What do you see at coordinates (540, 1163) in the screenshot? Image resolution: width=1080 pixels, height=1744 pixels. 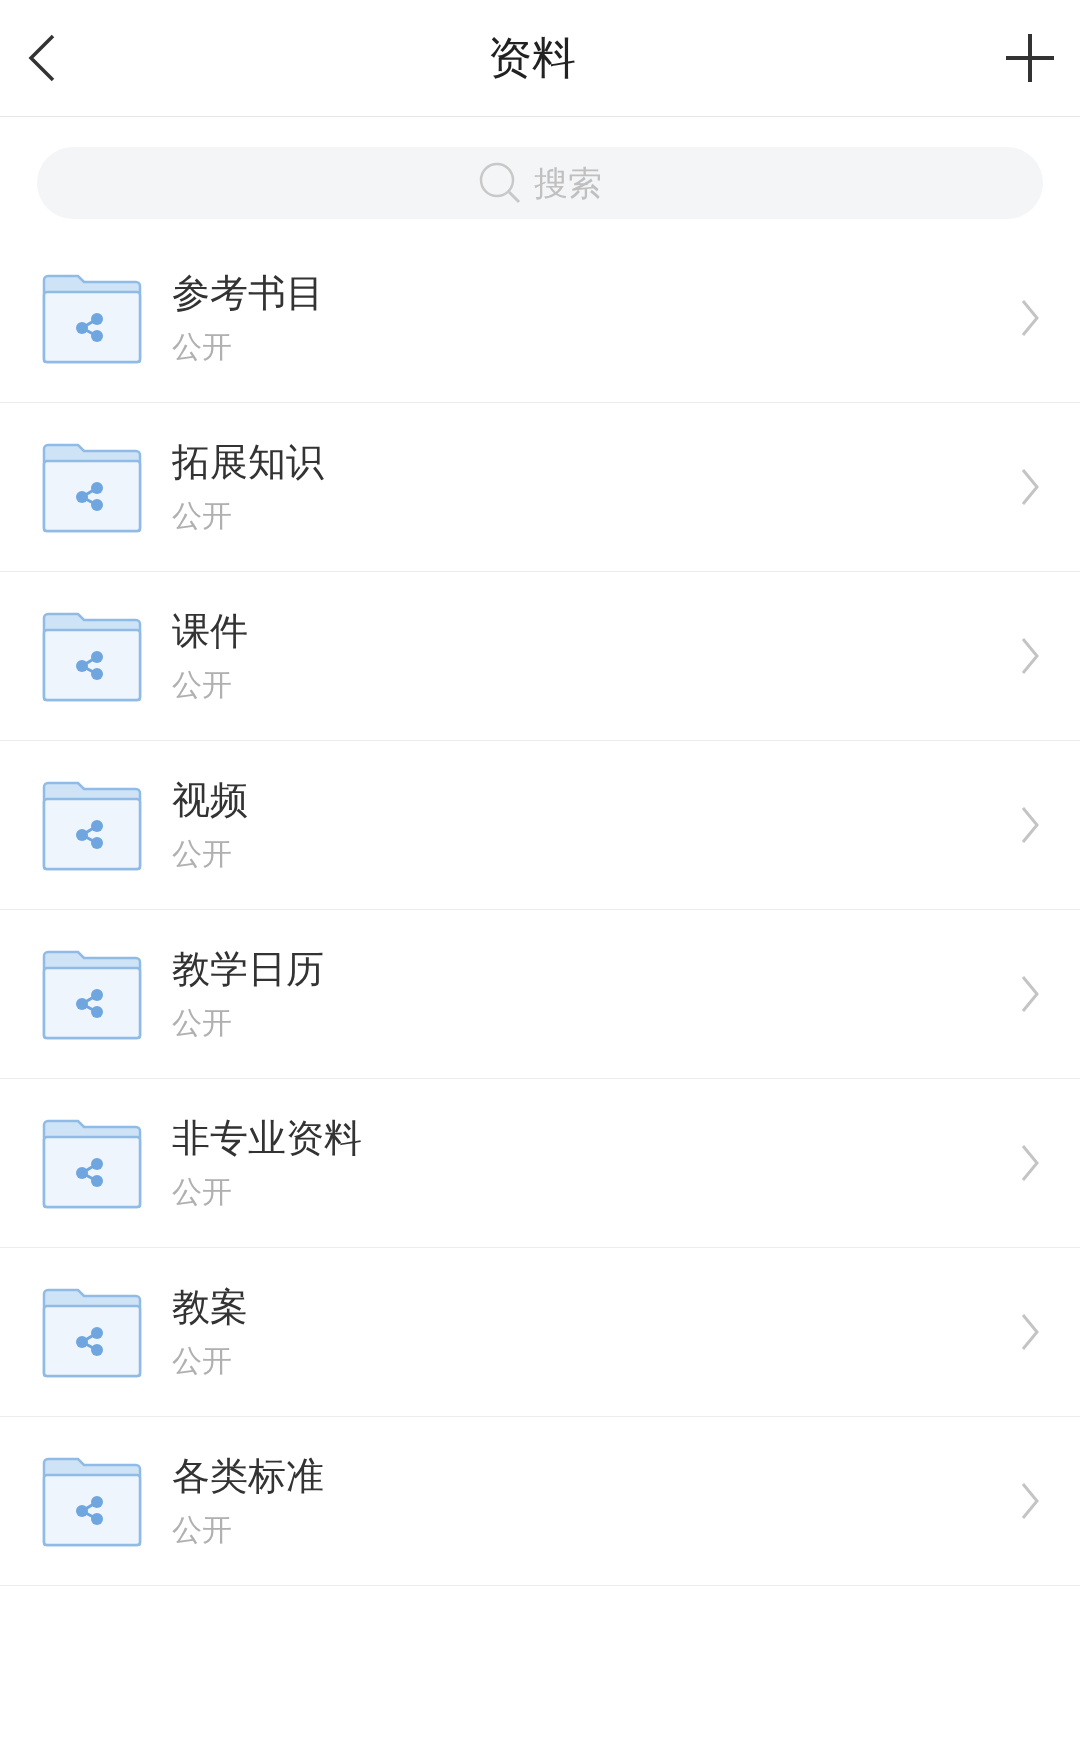 I see `folder-row: 非专业资料 公开` at bounding box center [540, 1163].